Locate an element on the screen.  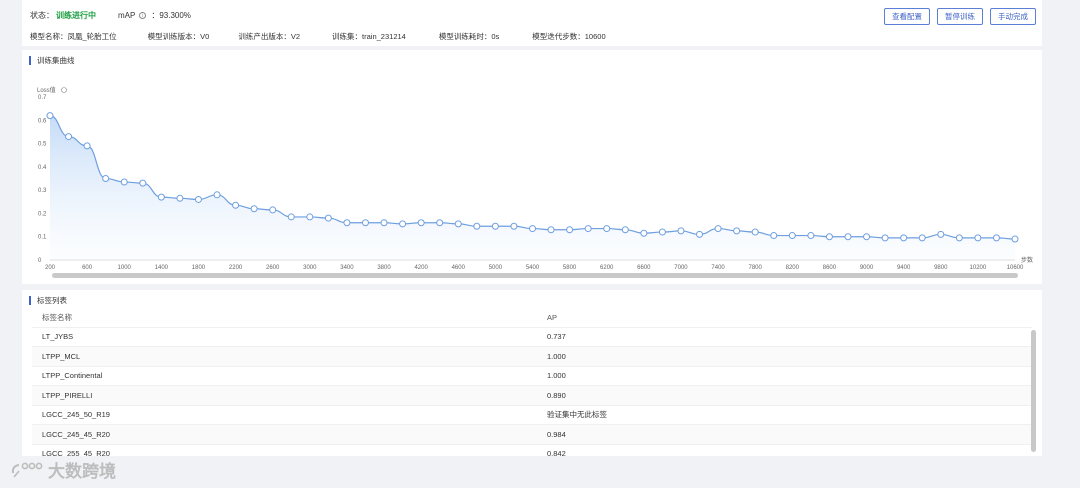
x-tick-label: 10200 is located at coordinates (978, 268).